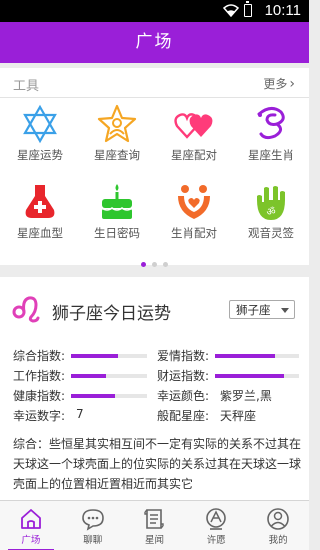  Describe the element at coordinates (275, 84) in the screenshot. I see `more-label: 更多` at that location.